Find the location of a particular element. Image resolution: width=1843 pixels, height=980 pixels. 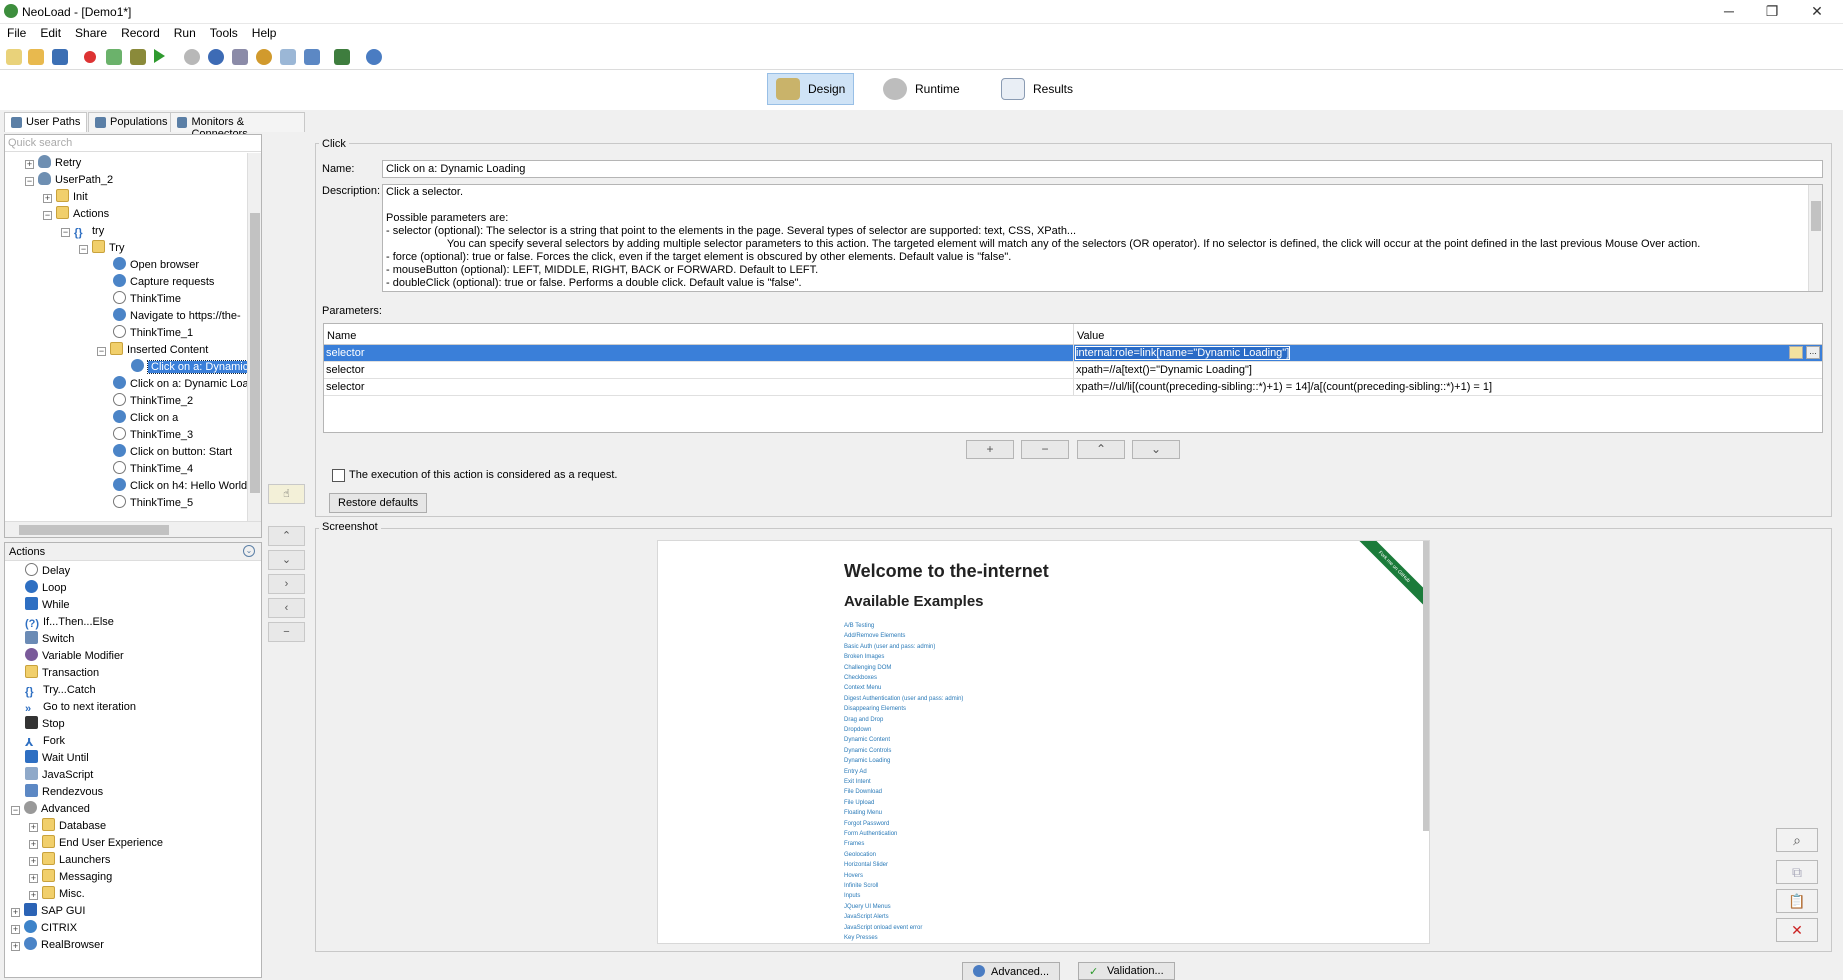

menu-tools: Tools is located at coordinates (224, 32).